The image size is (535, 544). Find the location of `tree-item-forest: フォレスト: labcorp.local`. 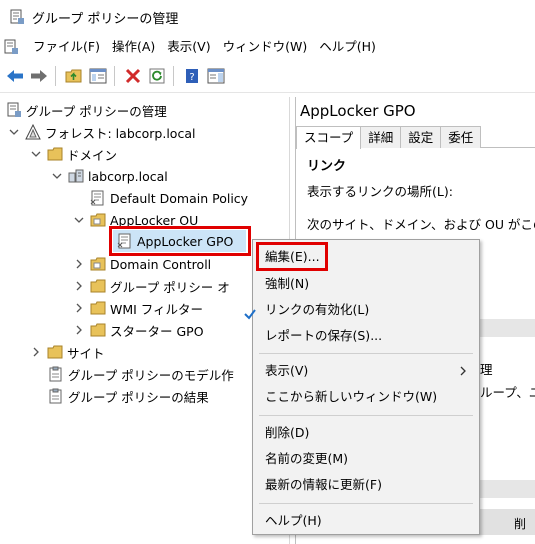

tree-item-forest: フォレスト: labcorp.local is located at coordinates (101, 132).